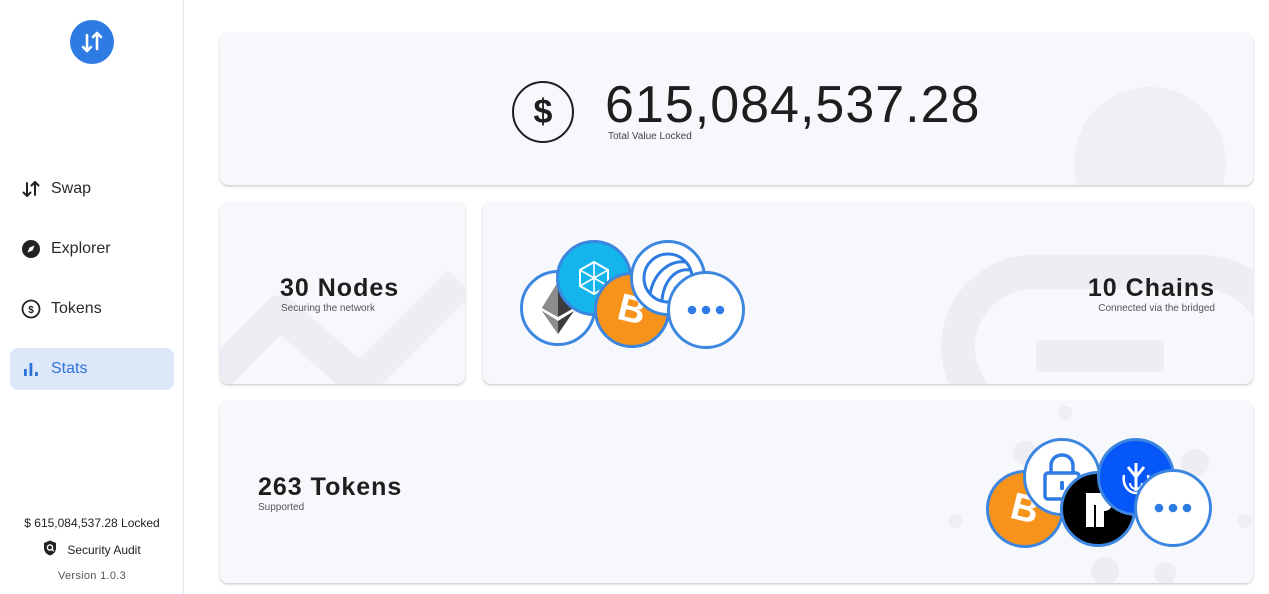 This screenshot has height=594, width=1269. Describe the element at coordinates (543, 112) in the screenshot. I see `dollar-icon: $` at that location.